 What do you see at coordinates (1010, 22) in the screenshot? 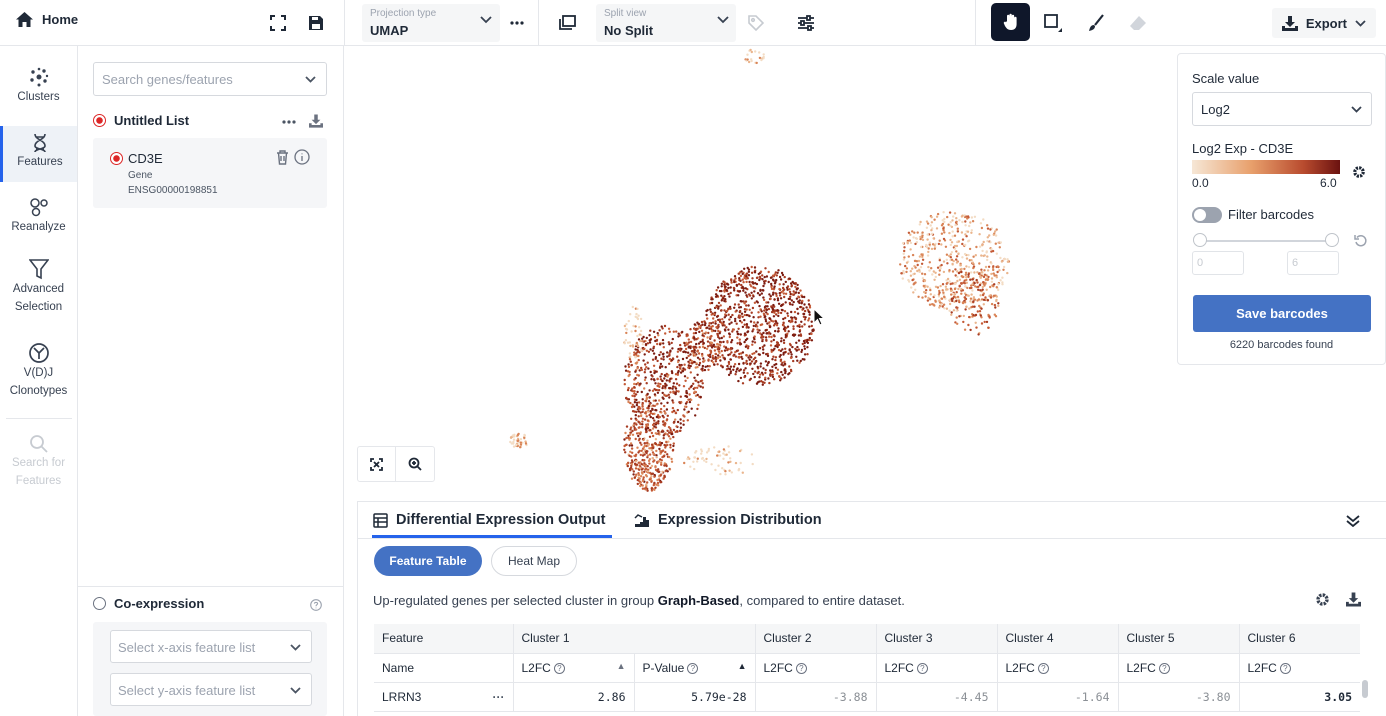
I see `pan-hand-icon` at bounding box center [1010, 22].